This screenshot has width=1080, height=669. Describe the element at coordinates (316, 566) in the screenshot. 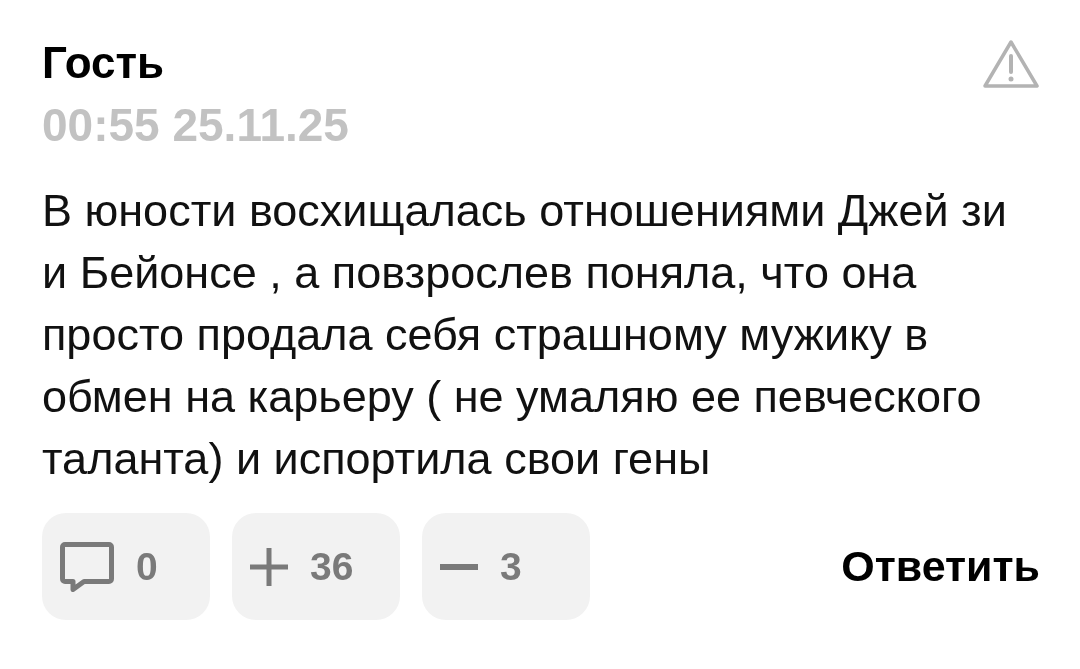

I see `upvote-button: 36` at that location.